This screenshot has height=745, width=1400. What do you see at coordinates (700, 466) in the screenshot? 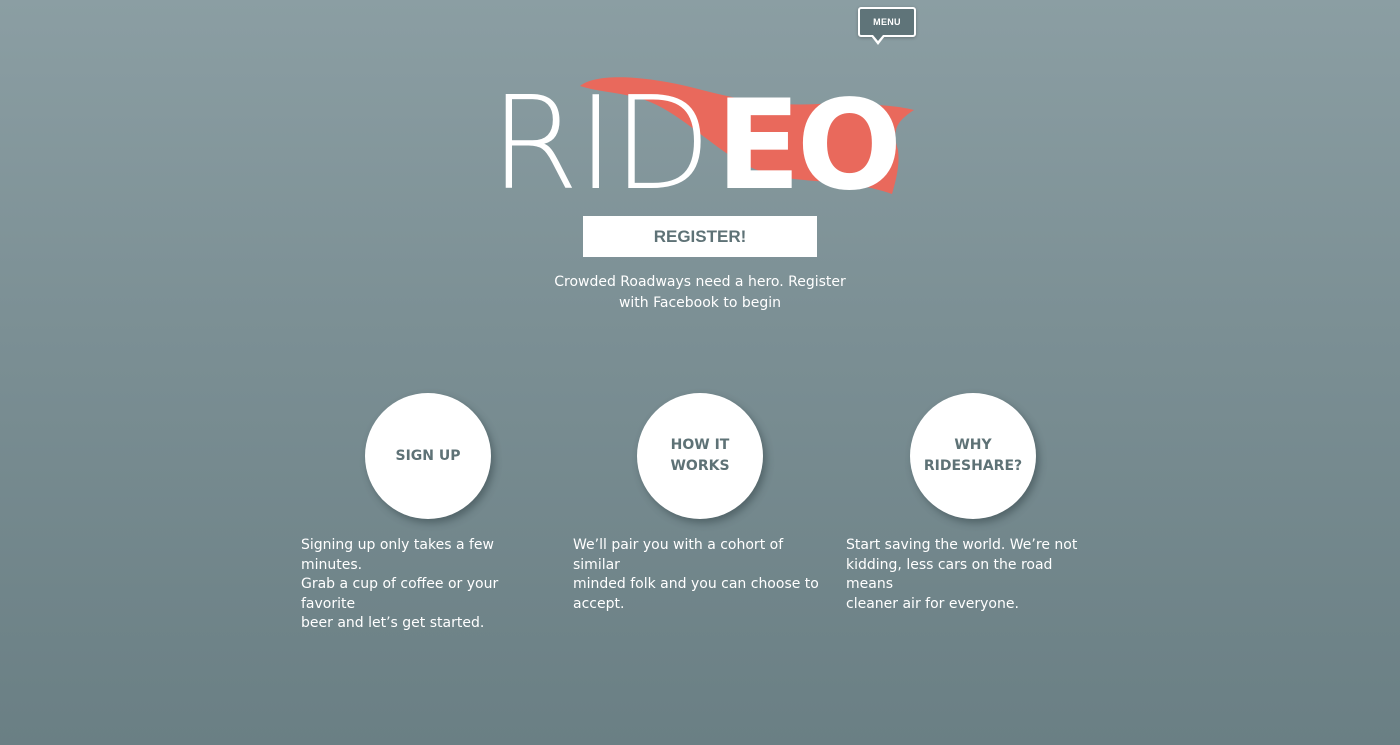
I see `how-it-works-title-line2: WORKS` at bounding box center [700, 466].